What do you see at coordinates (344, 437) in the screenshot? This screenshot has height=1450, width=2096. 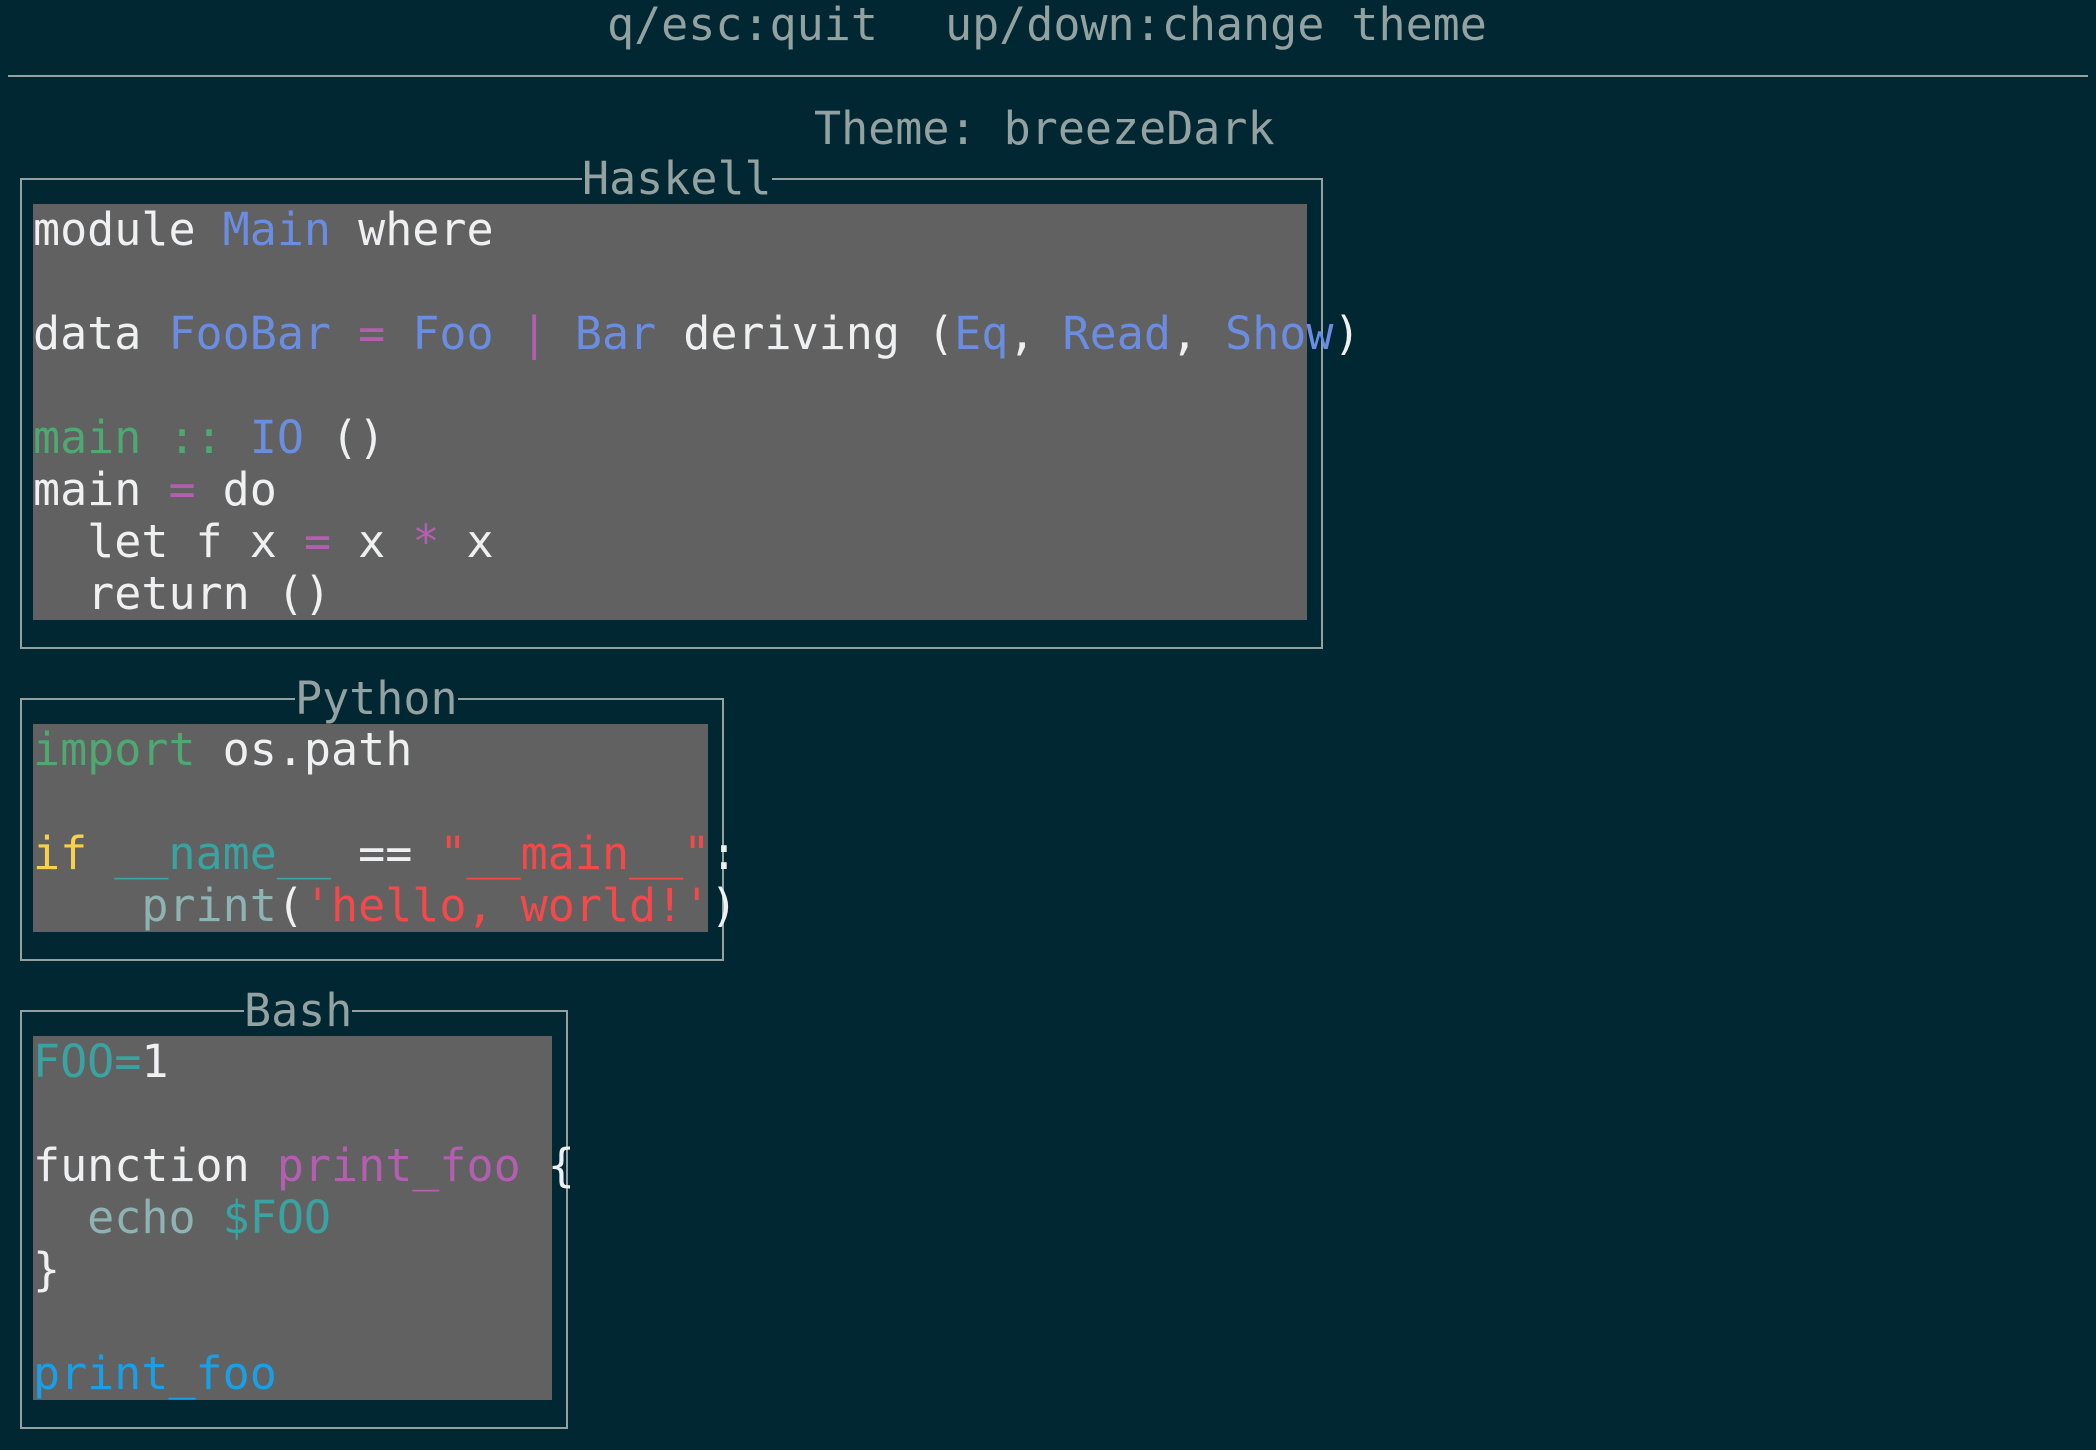 I see `code-token: ()` at bounding box center [344, 437].